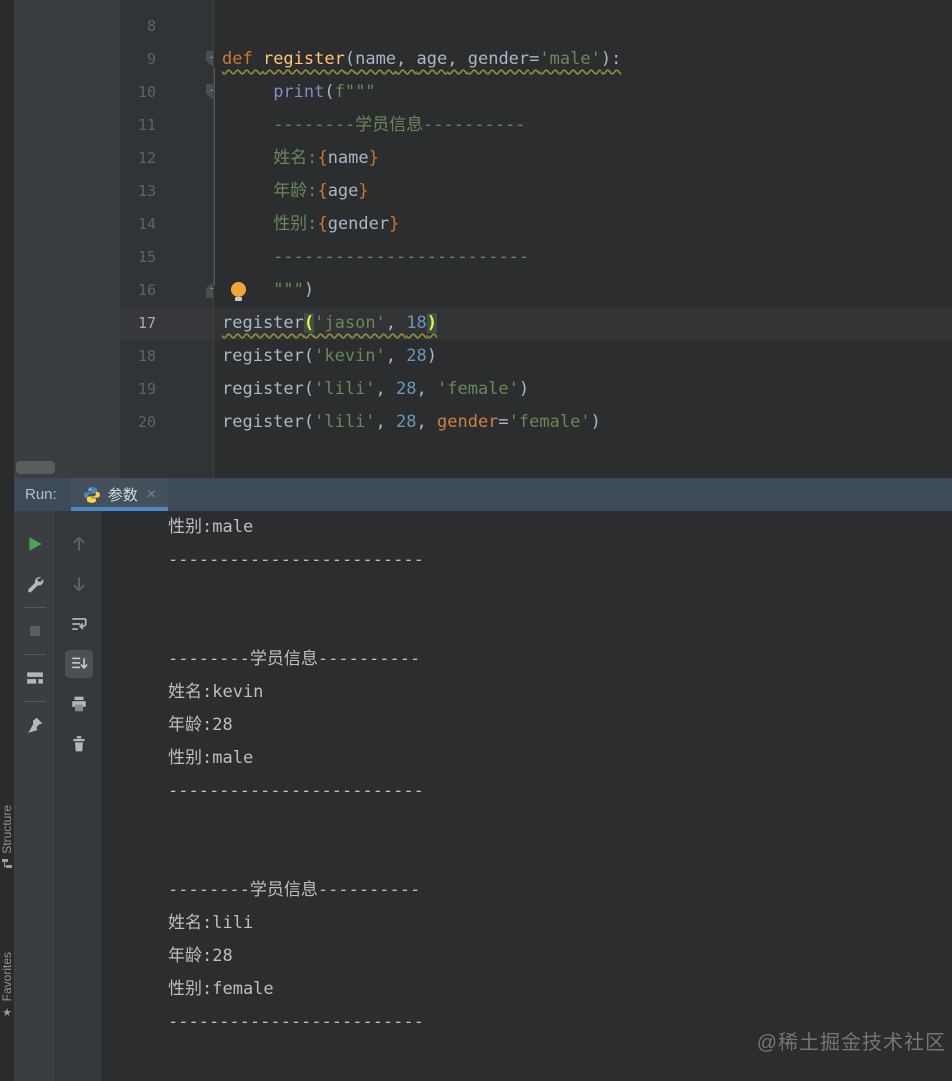  I want to click on code-line-18: register('kevin', 28), so click(583, 356).